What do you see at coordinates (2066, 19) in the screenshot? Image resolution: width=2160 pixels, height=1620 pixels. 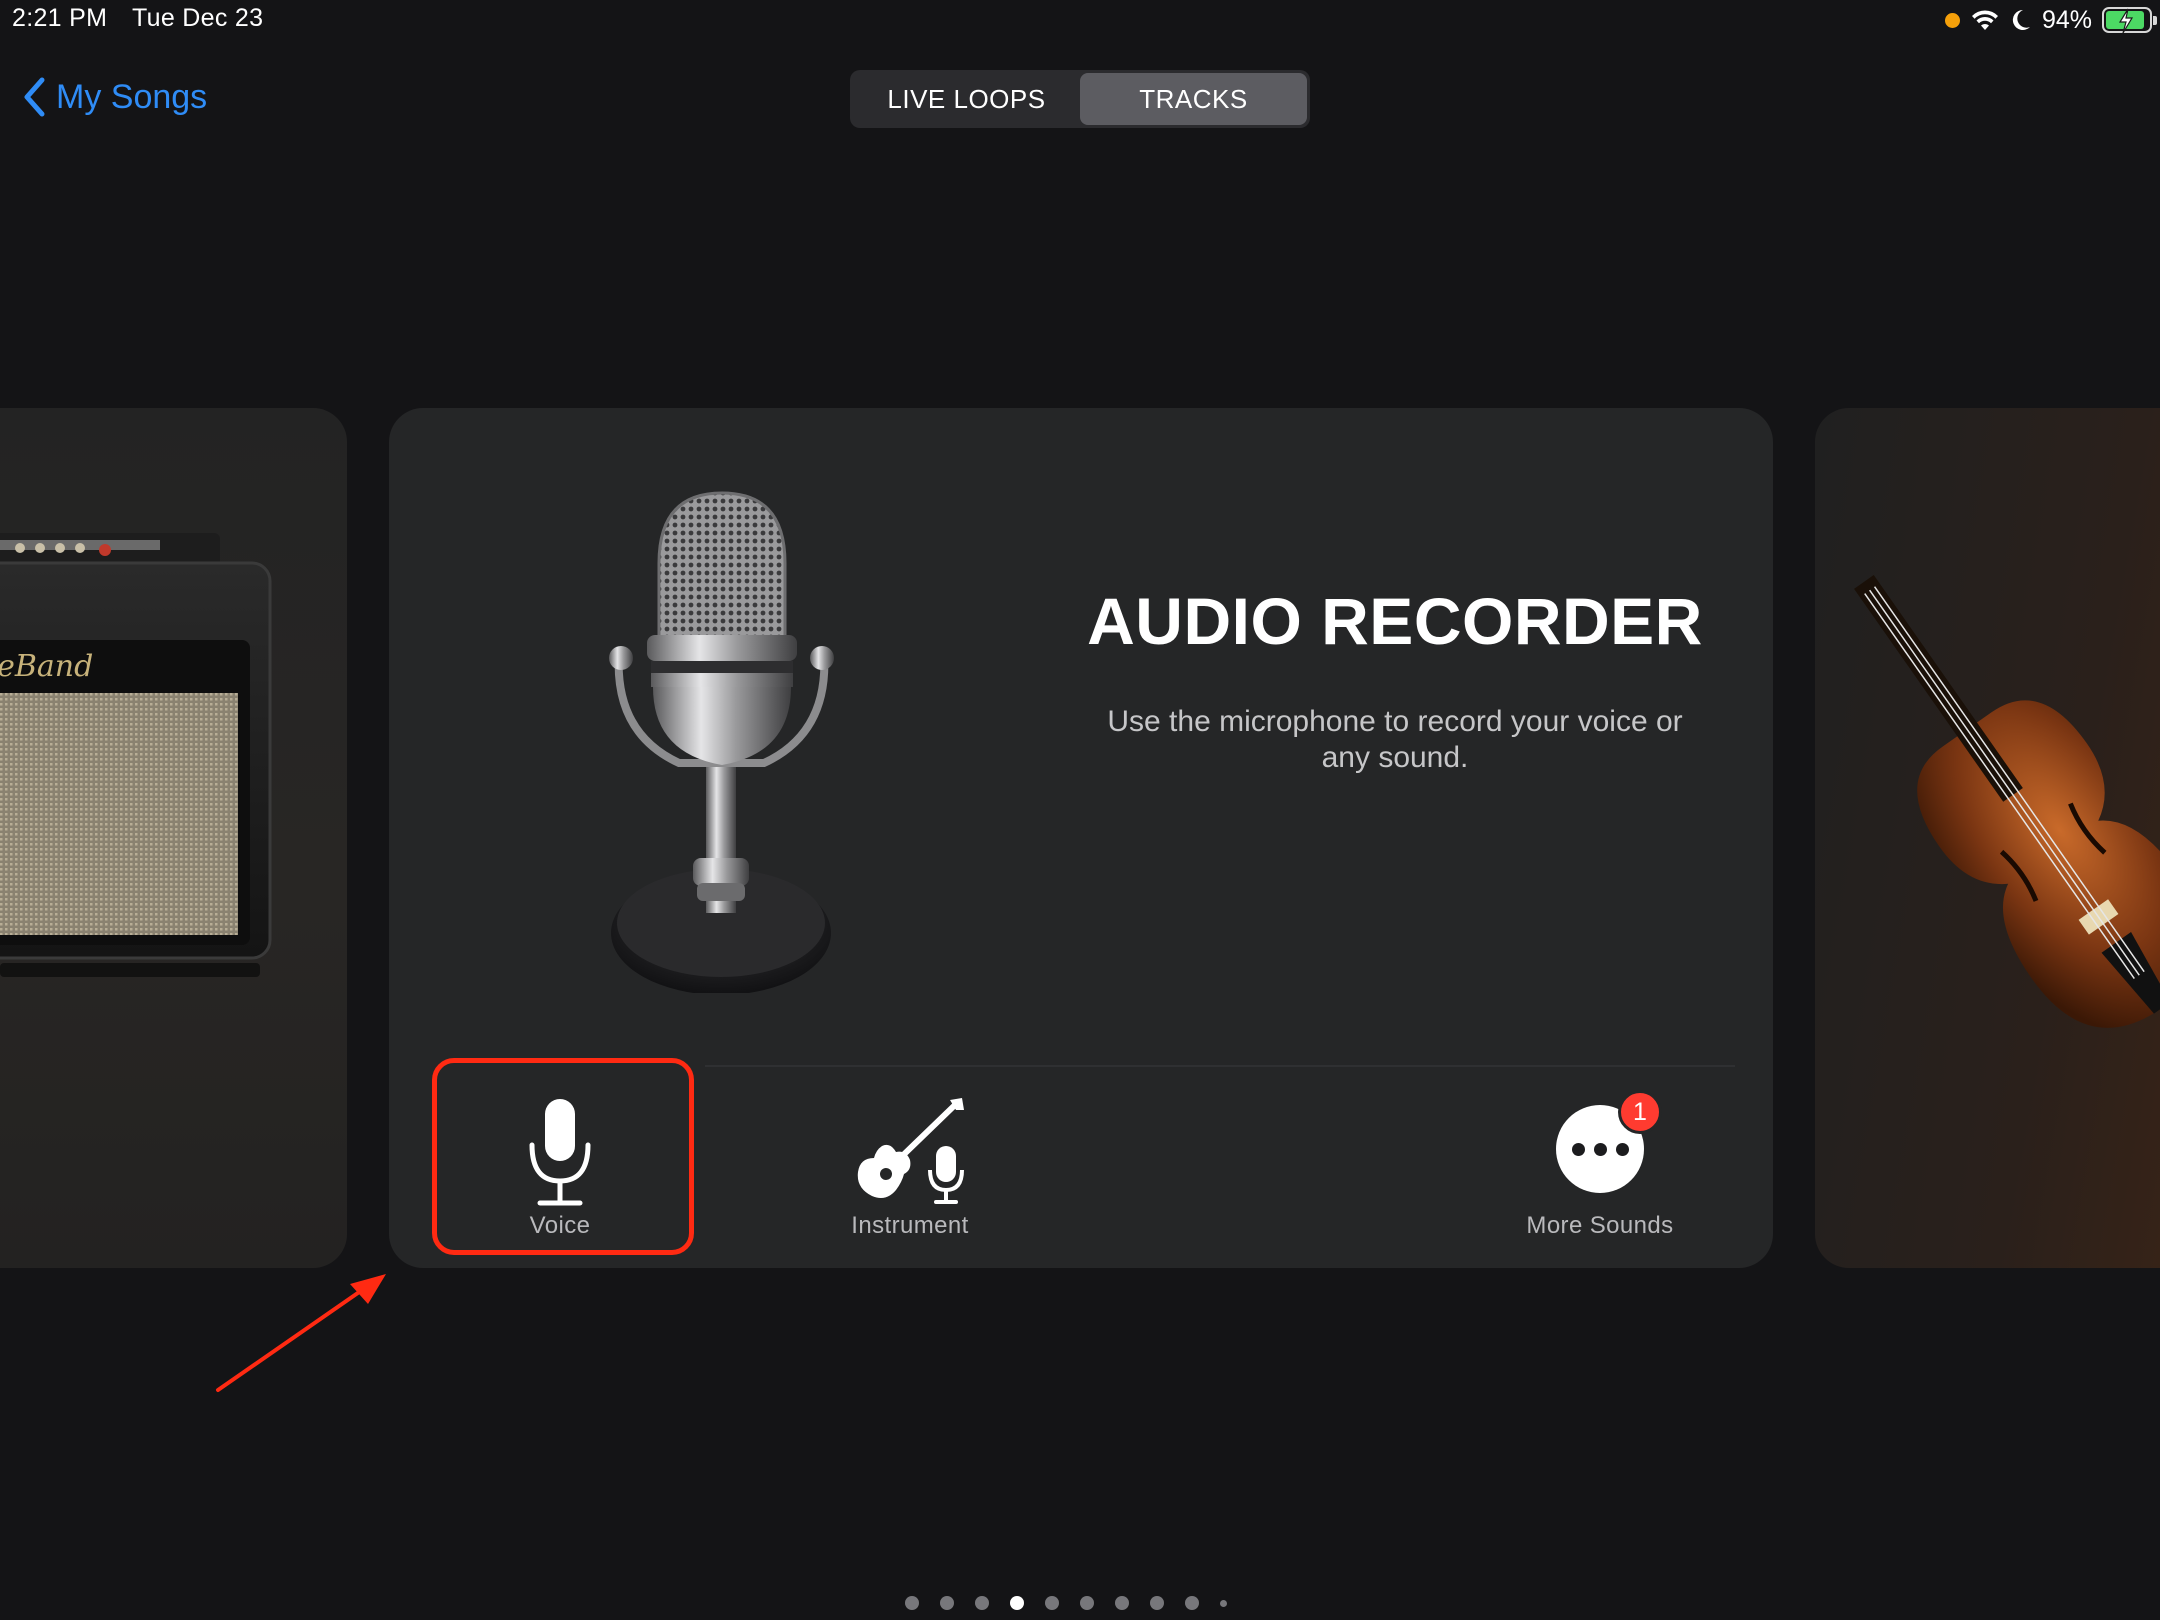 I see `battery-percent: 94%` at bounding box center [2066, 19].